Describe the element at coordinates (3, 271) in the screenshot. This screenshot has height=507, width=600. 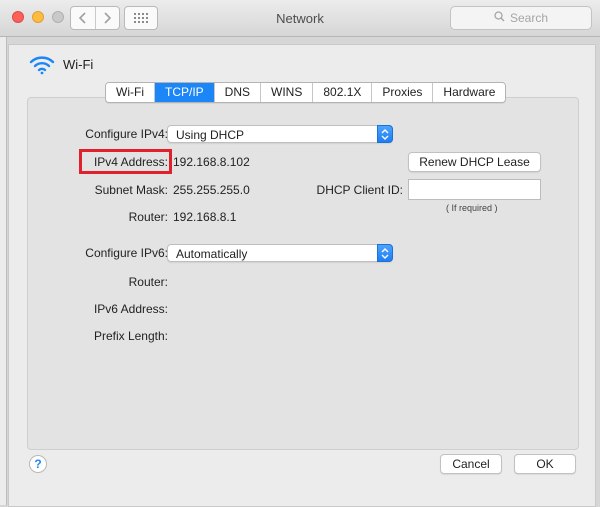
I see `background-window-edge` at that location.